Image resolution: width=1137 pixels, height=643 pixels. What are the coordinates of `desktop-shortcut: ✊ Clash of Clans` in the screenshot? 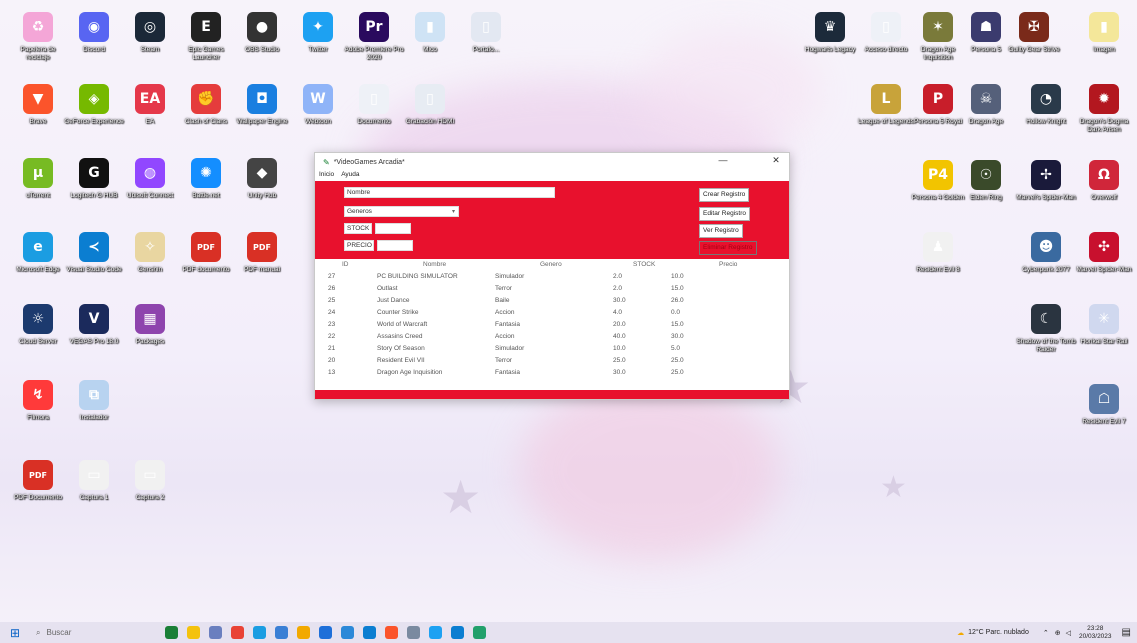 It's located at (206, 105).